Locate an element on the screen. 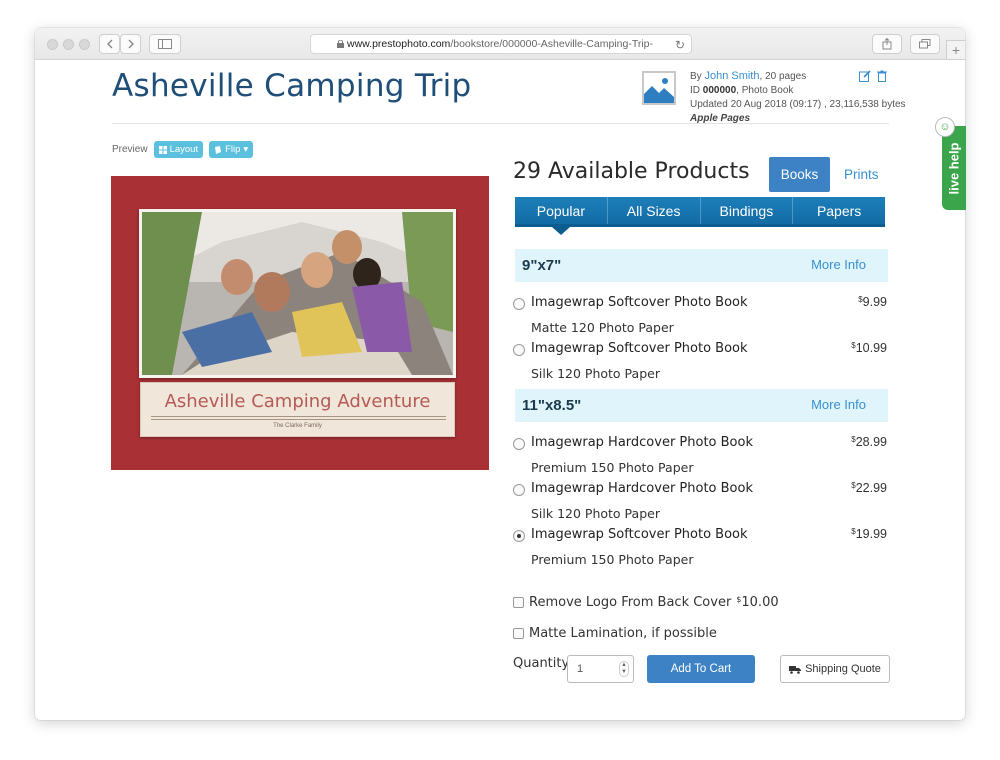 Image resolution: width=1000 pixels, height=760 pixels. product-price: $28.99 is located at coordinates (869, 442).